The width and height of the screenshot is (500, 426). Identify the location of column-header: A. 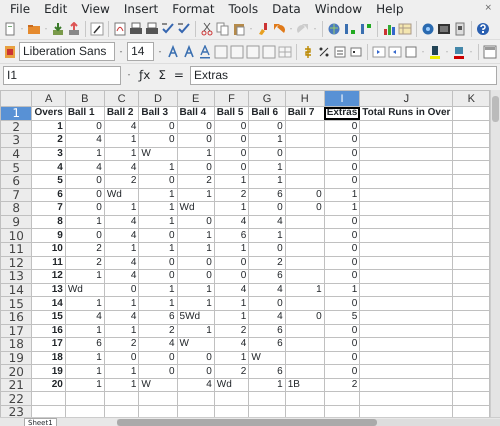
(49, 98).